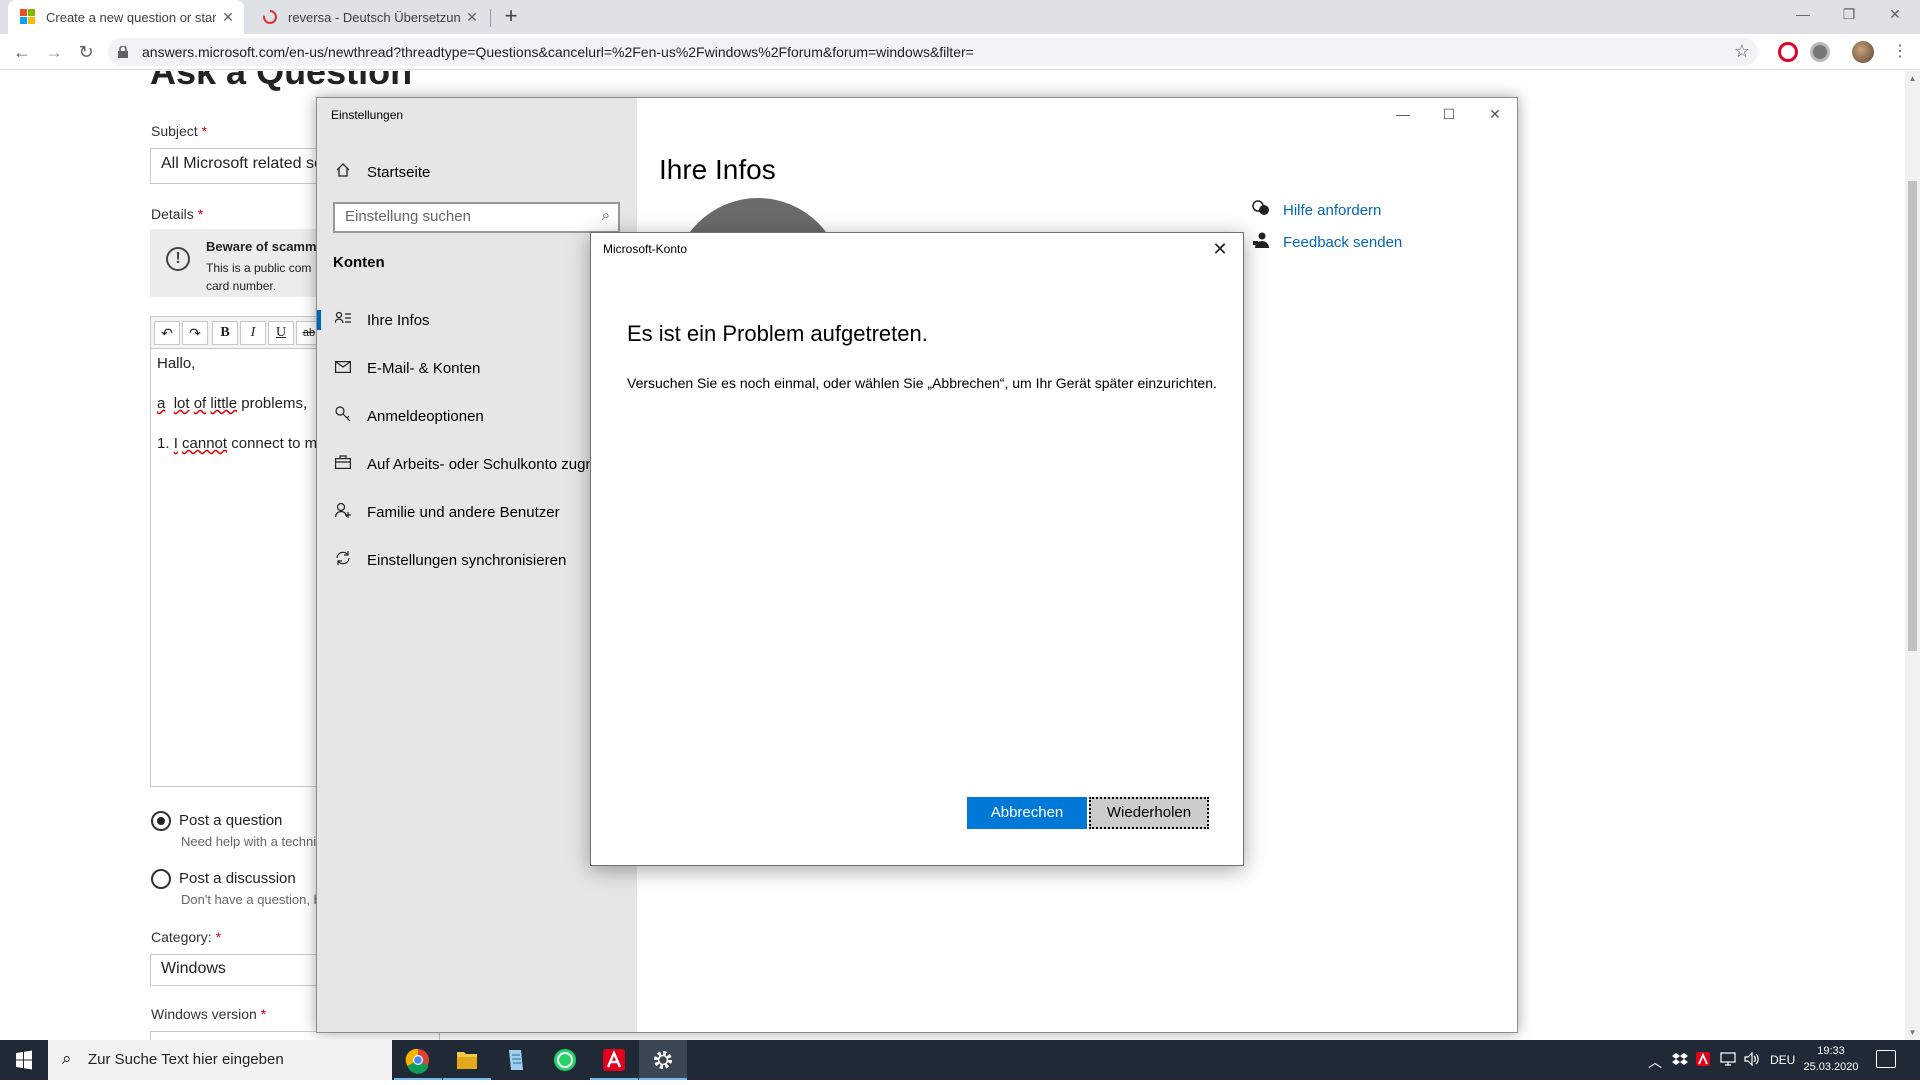  I want to click on person-card-icon, so click(343, 320).